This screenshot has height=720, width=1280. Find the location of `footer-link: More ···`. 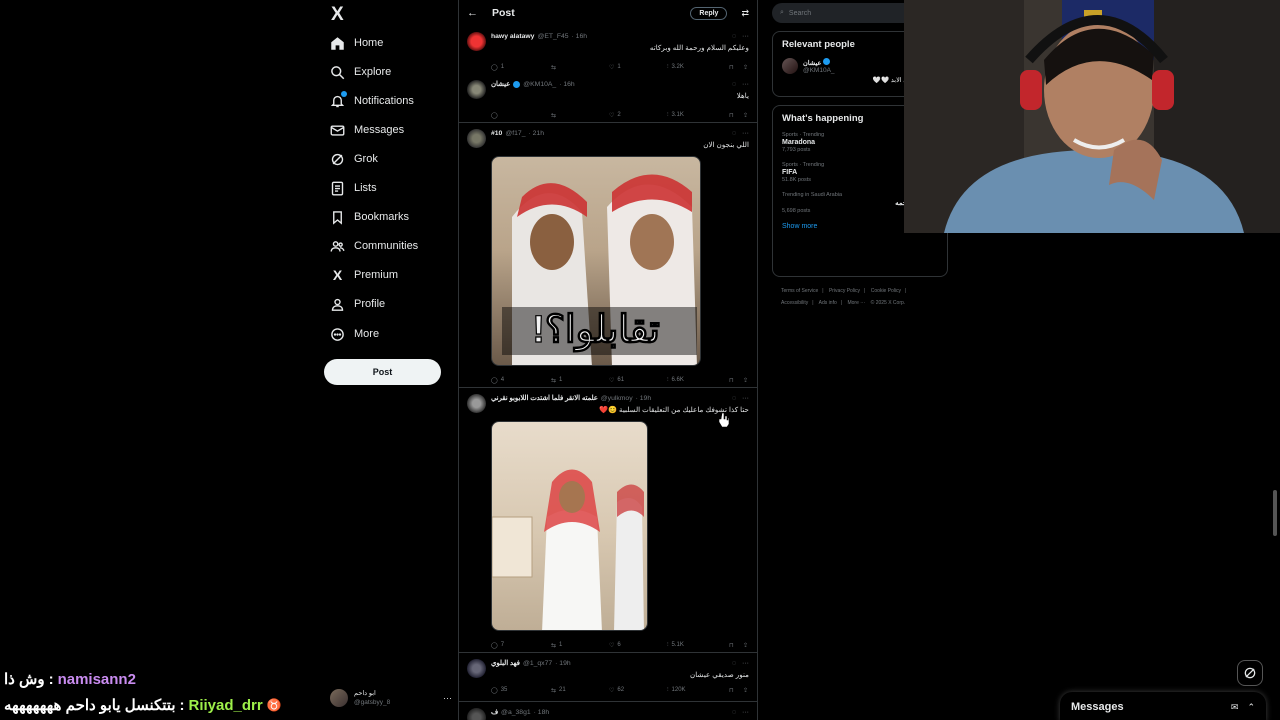

footer-link: More ··· is located at coordinates (856, 303).